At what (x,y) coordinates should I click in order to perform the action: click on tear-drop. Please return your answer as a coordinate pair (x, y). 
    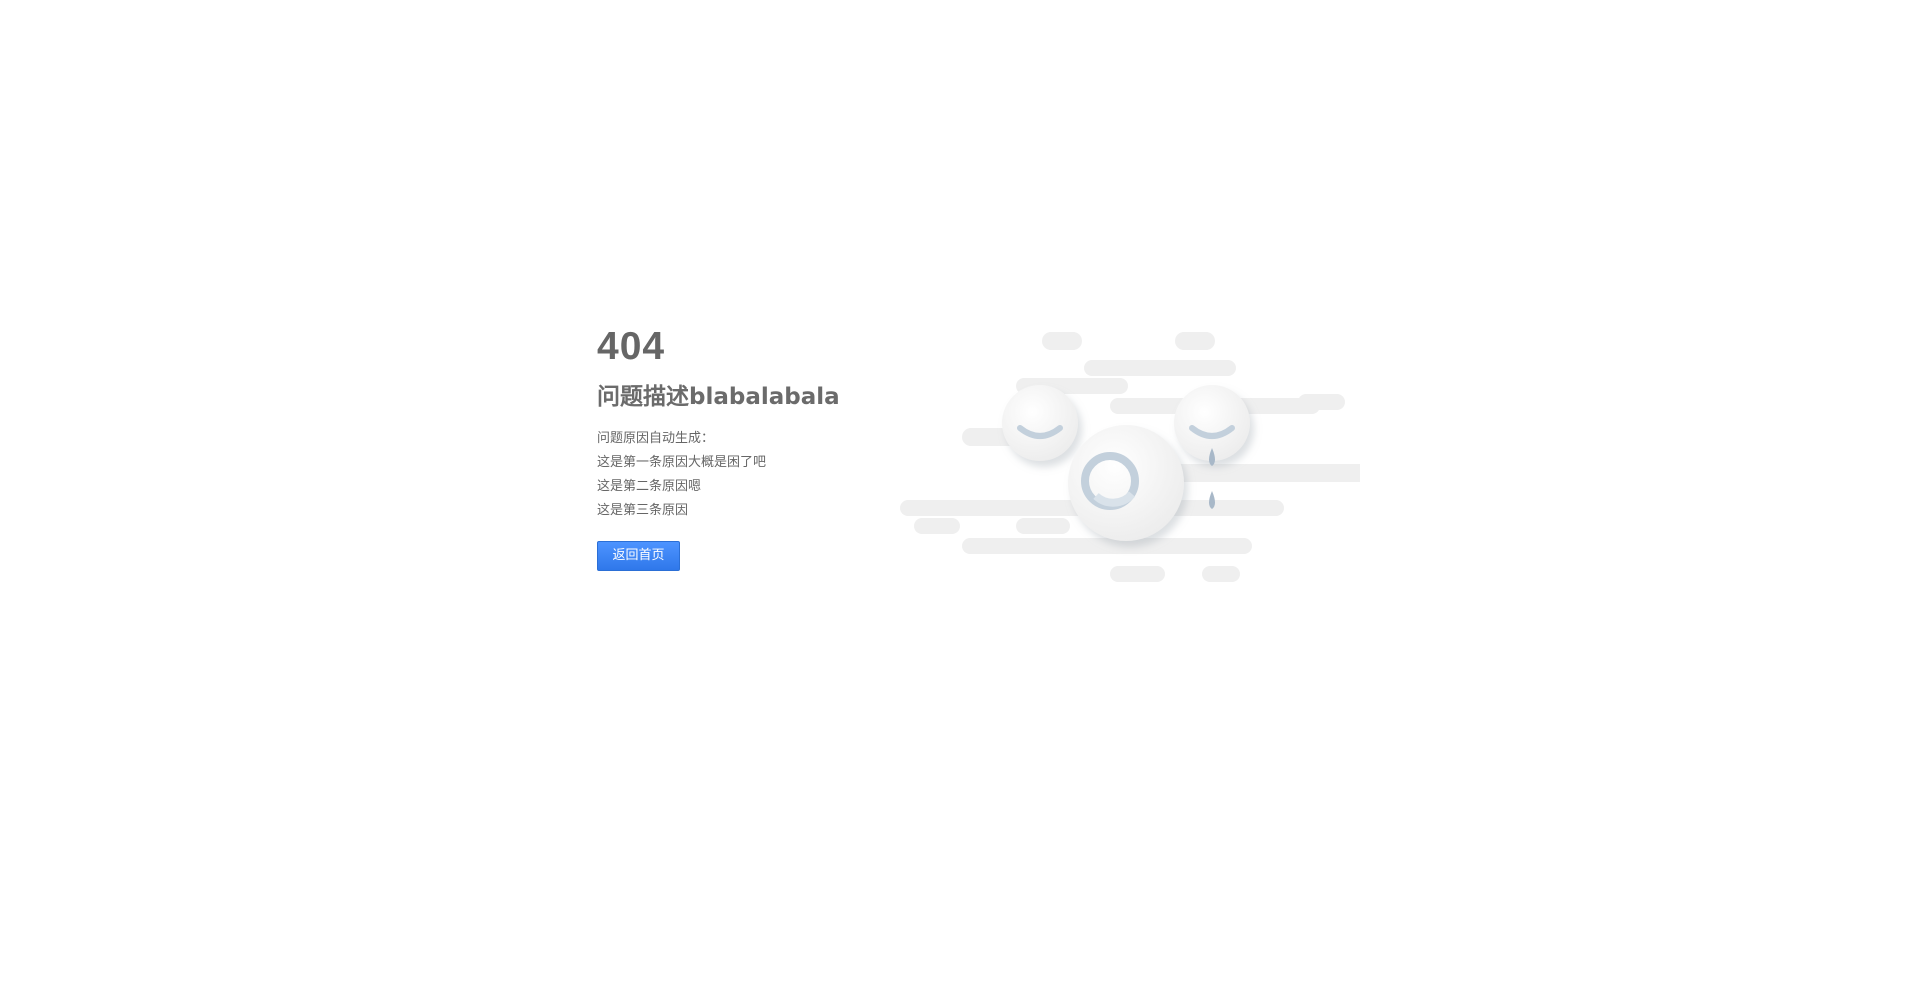
    Looking at the image, I should click on (1212, 500).